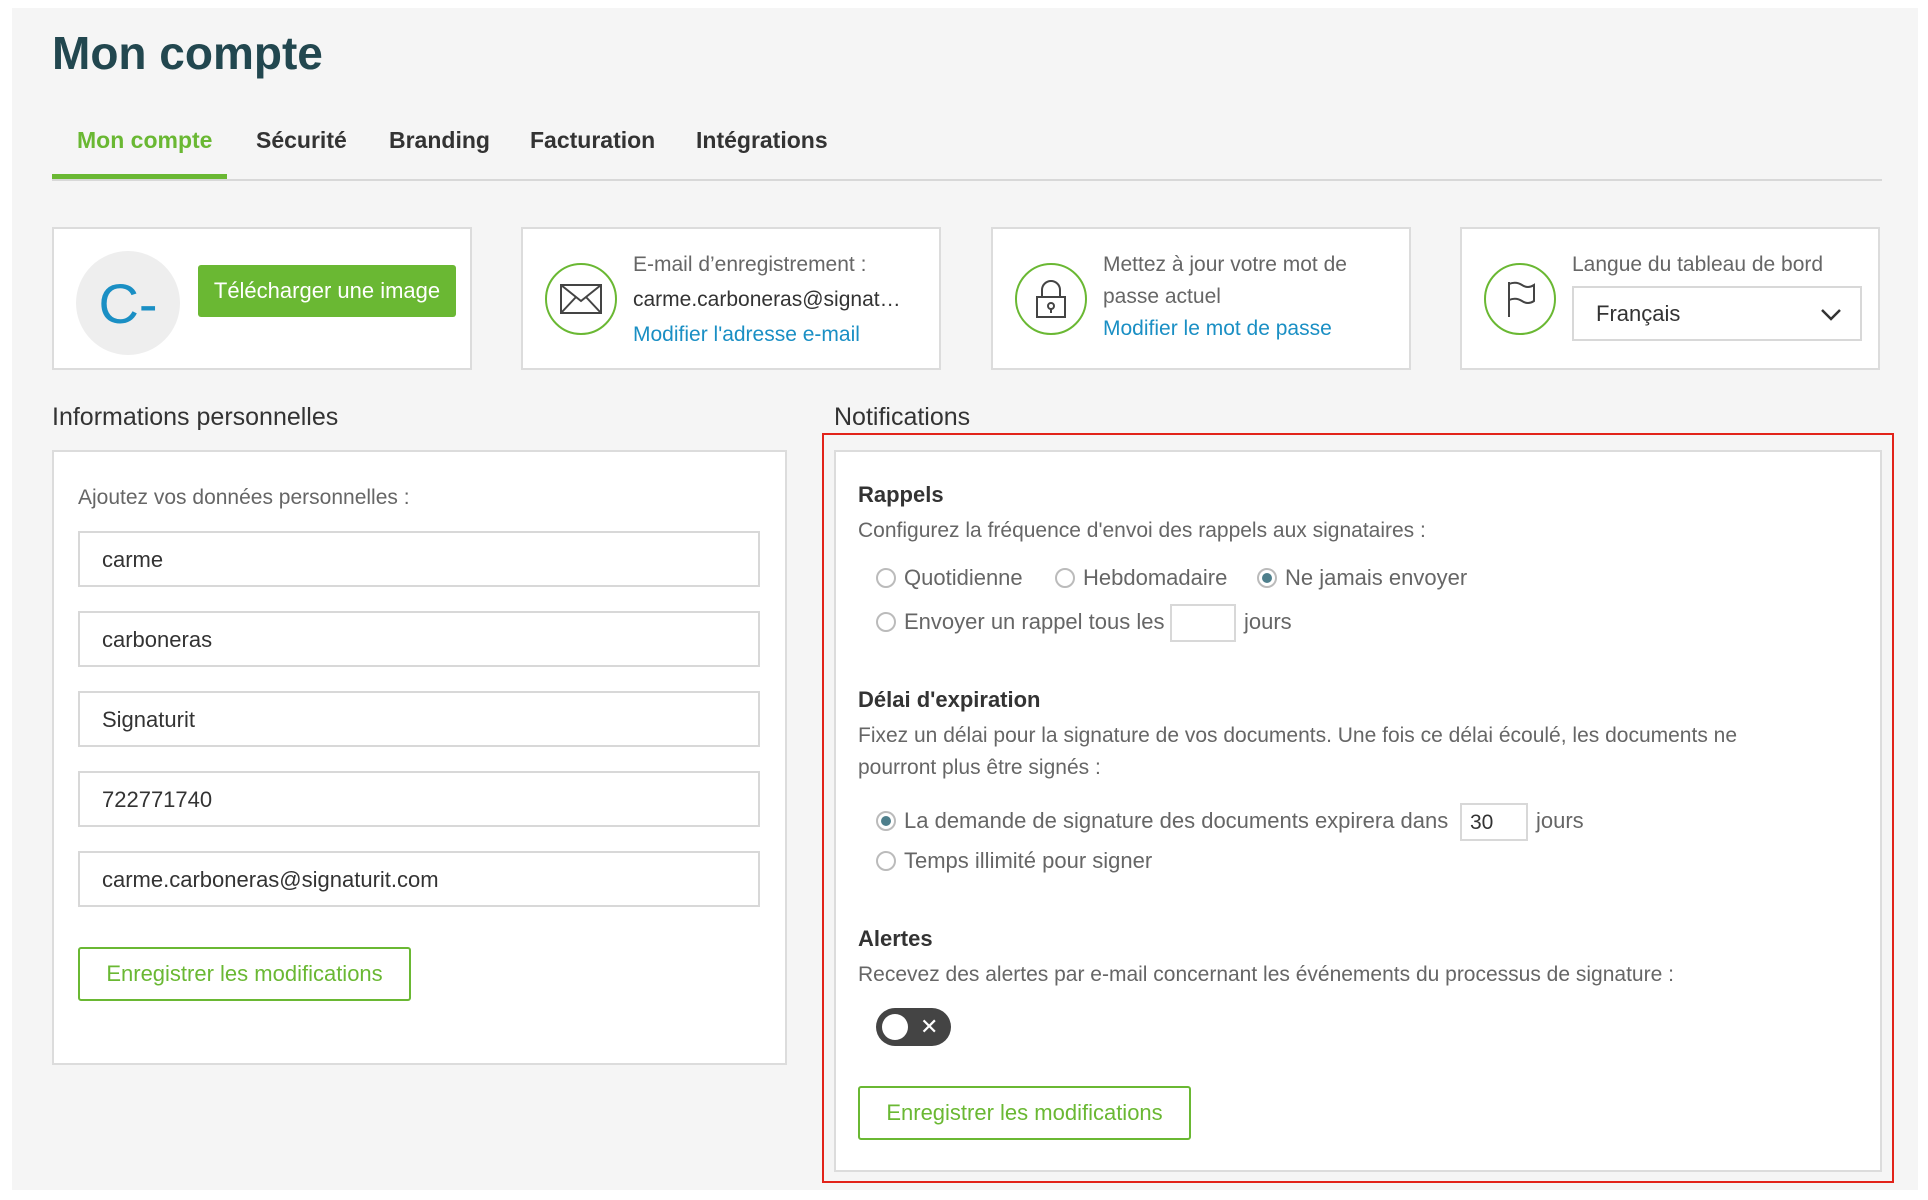 Image resolution: width=1928 pixels, height=1200 pixels. Describe the element at coordinates (1717, 313) in the screenshot. I see `language-select: Français` at that location.